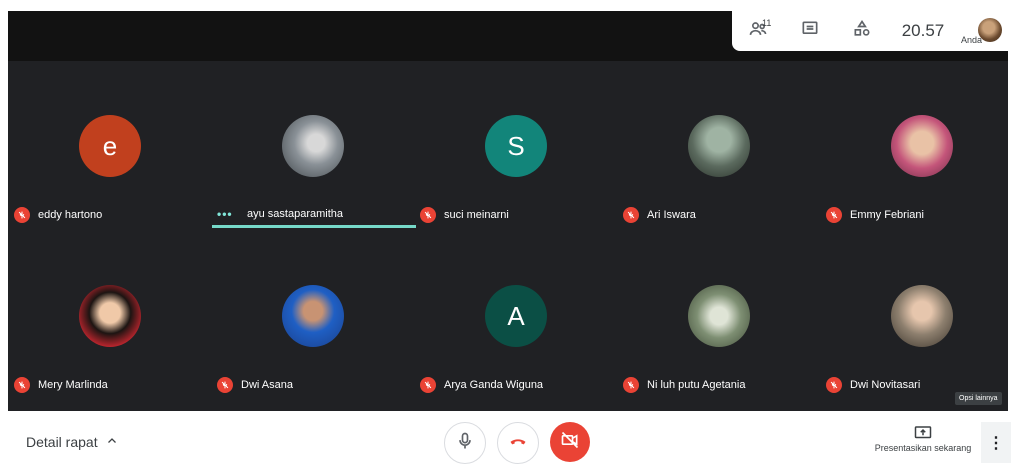 This screenshot has width=1011, height=464. What do you see at coordinates (476, 215) in the screenshot?
I see `participant-name: suci meinarni` at bounding box center [476, 215].